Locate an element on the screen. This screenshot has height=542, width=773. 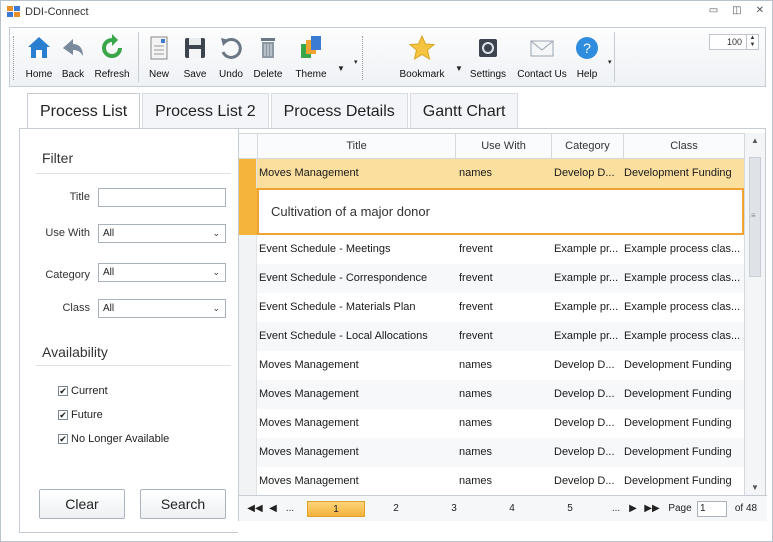
toolbar-grip is located at coordinates (14, 58).